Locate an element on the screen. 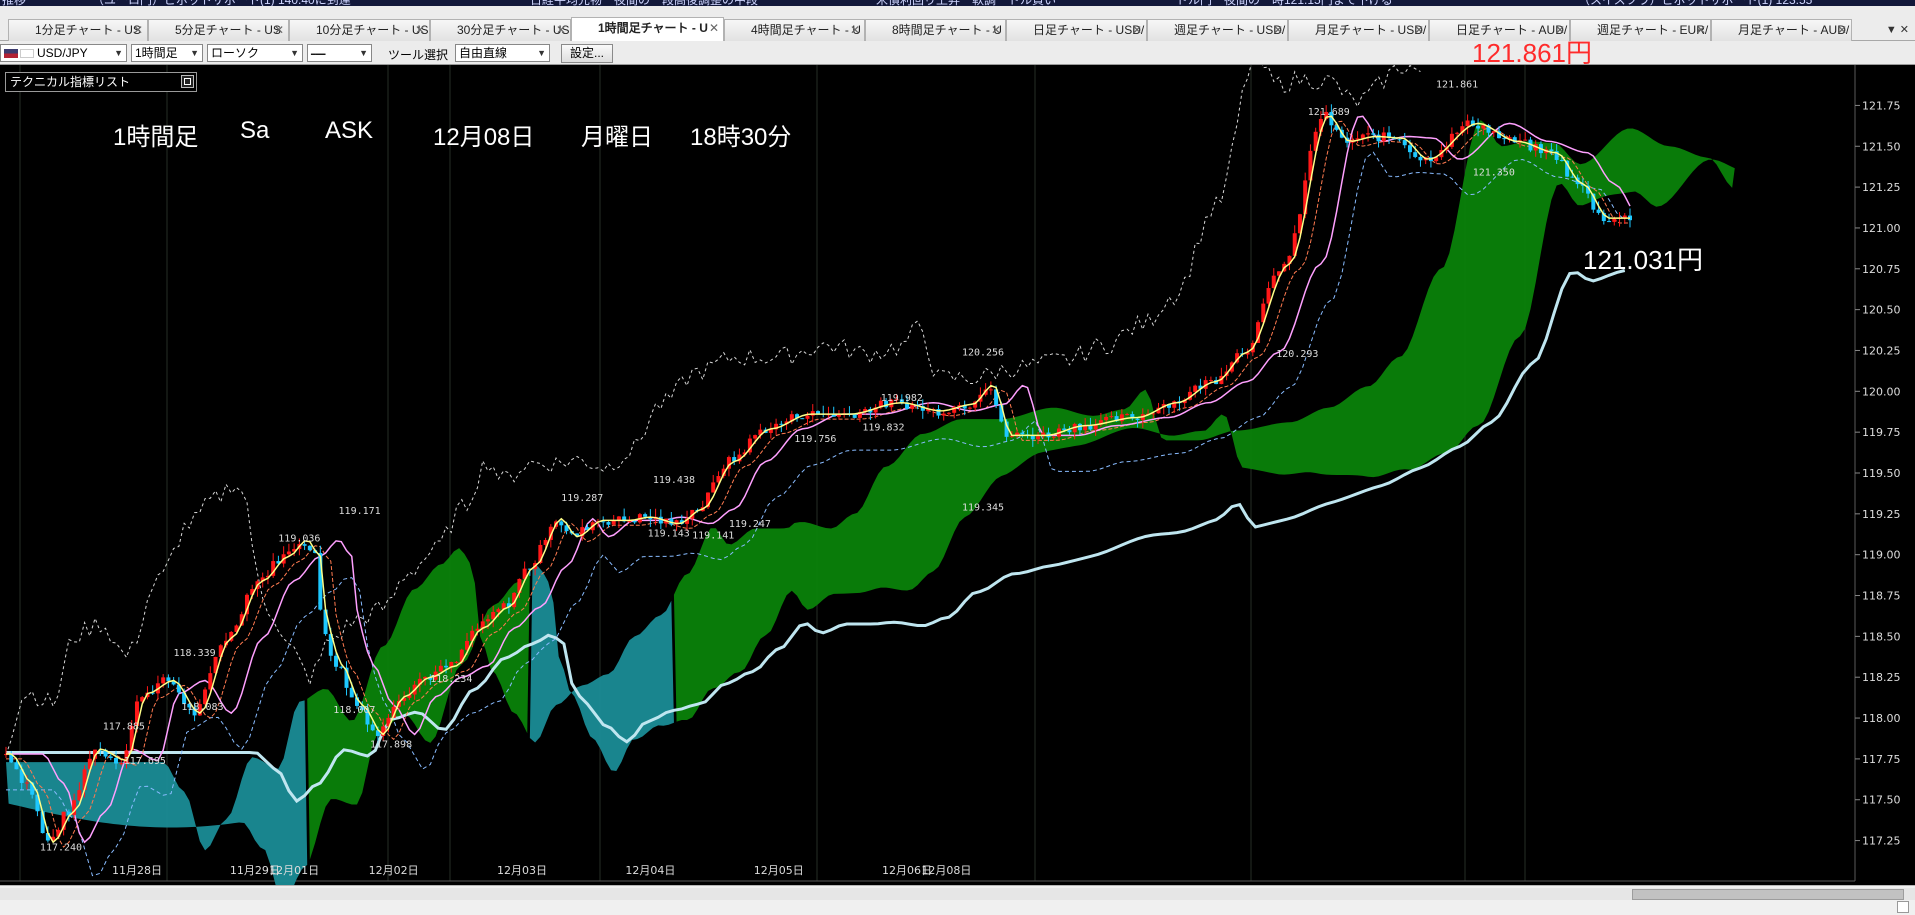 The height and width of the screenshot is (915, 1915). tab-label: 月足チャート - AUD/ is located at coordinates (1794, 30).